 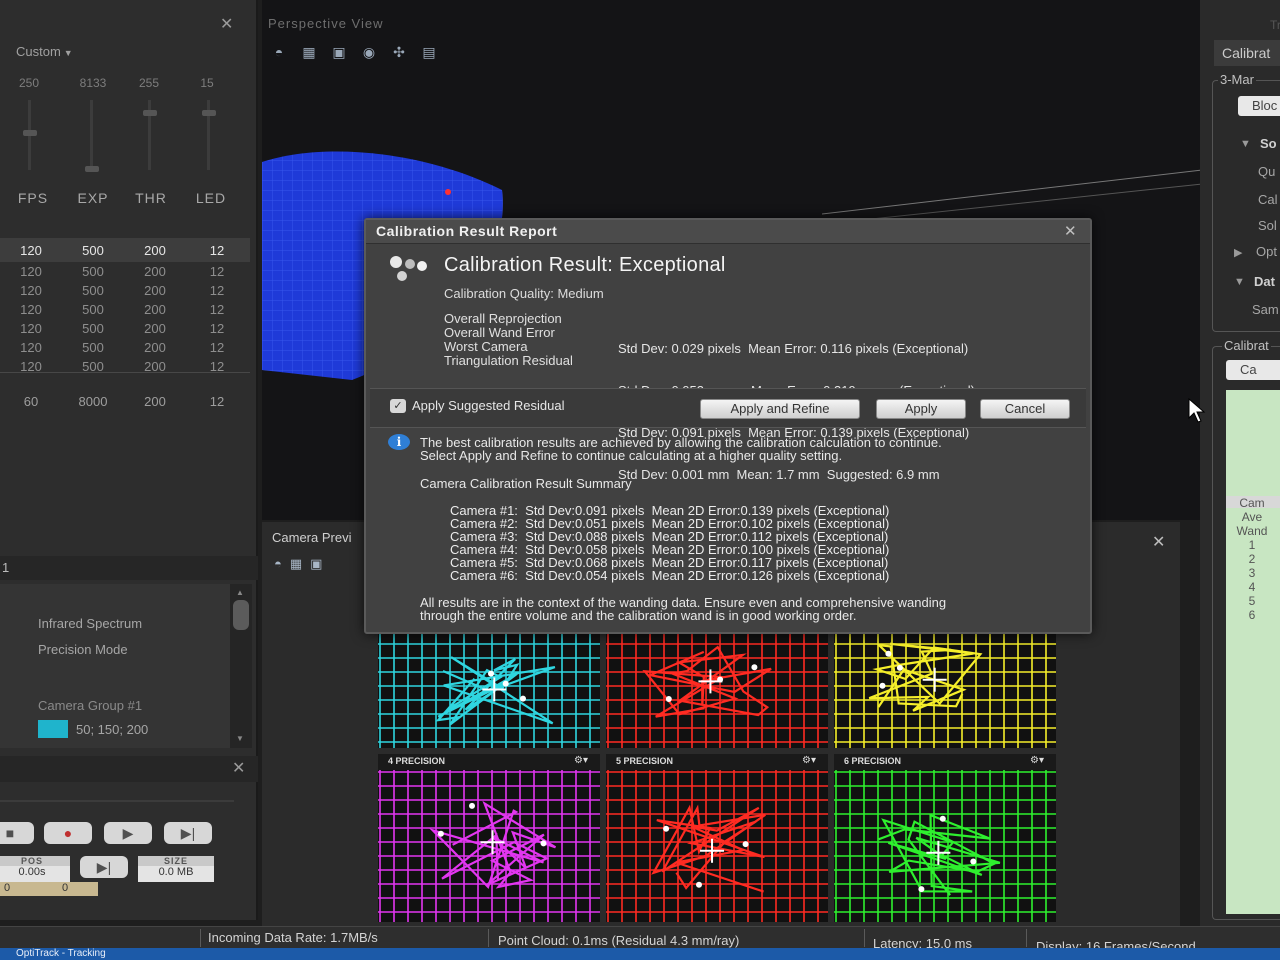 What do you see at coordinates (17, 833) in the screenshot?
I see `stop-button: ■` at bounding box center [17, 833].